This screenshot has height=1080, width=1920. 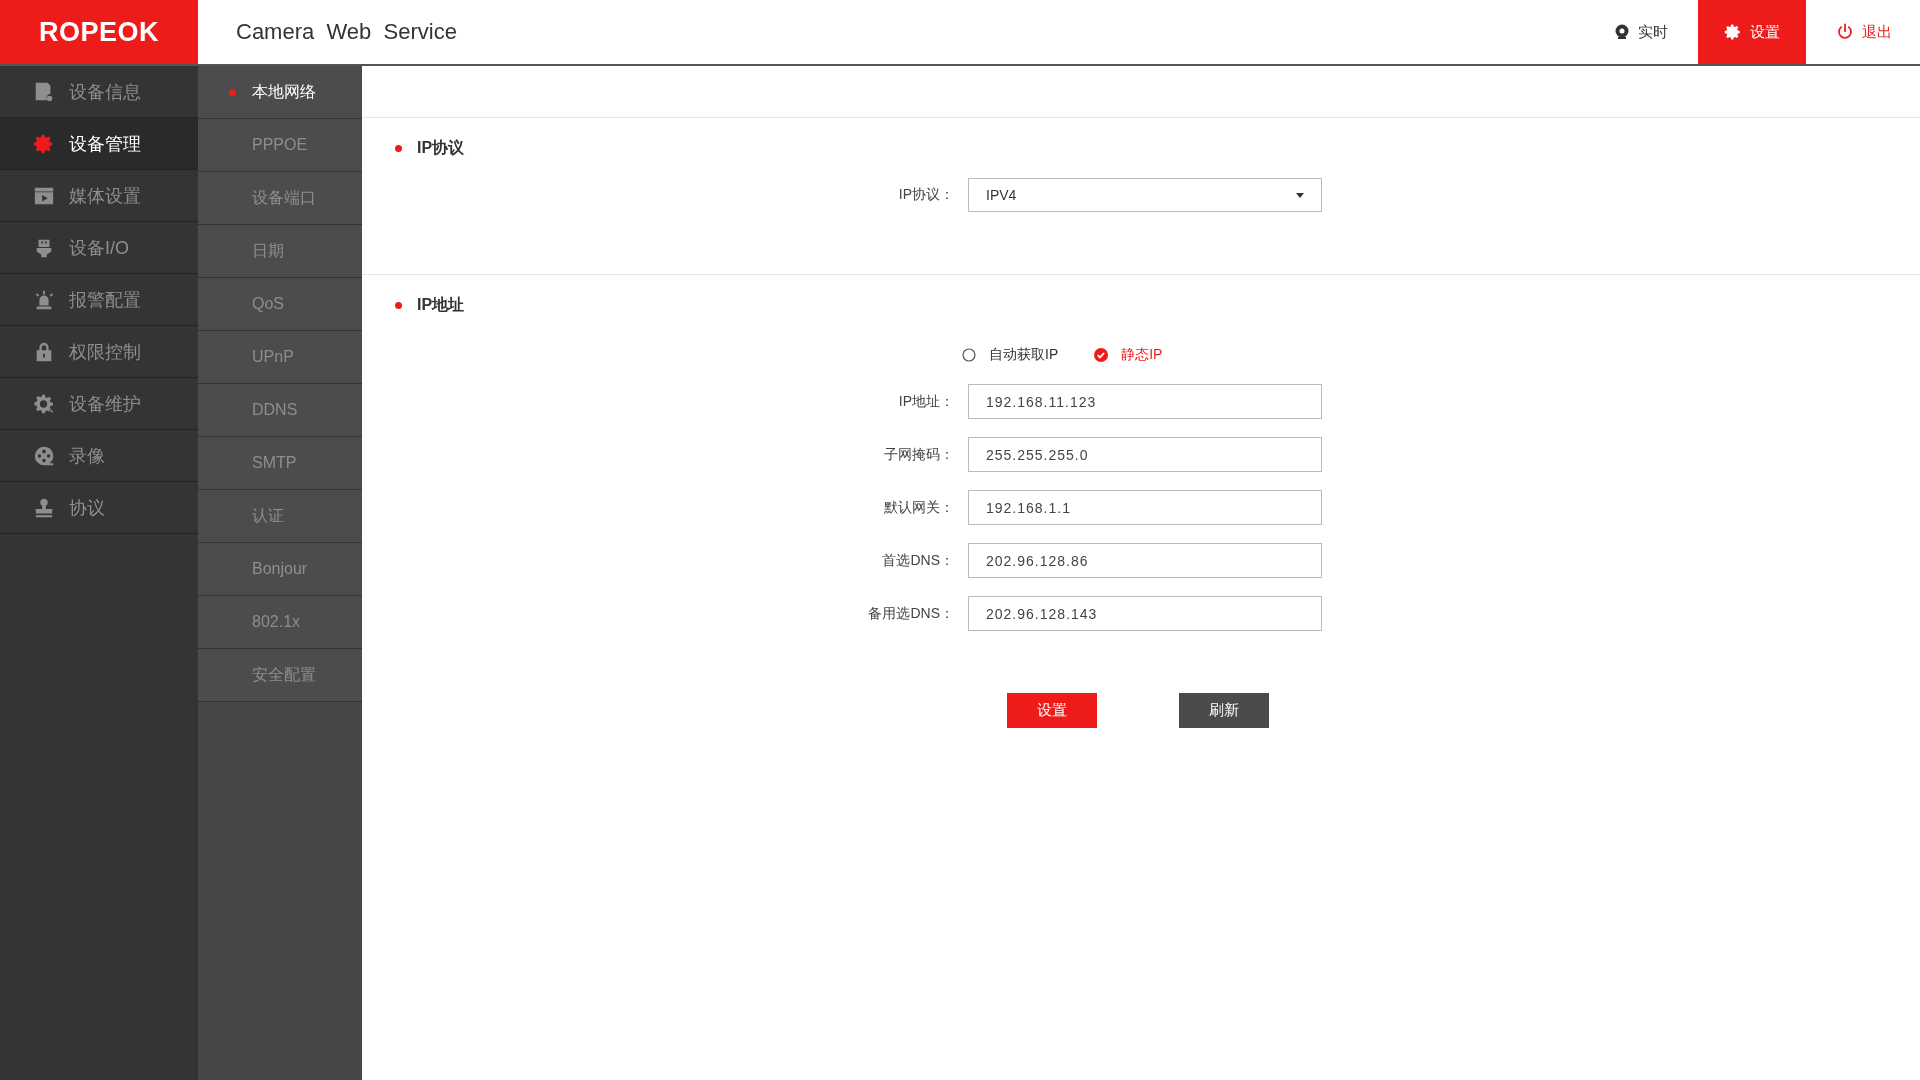 What do you see at coordinates (1752, 32) in the screenshot?
I see `nav-link: 设置` at bounding box center [1752, 32].